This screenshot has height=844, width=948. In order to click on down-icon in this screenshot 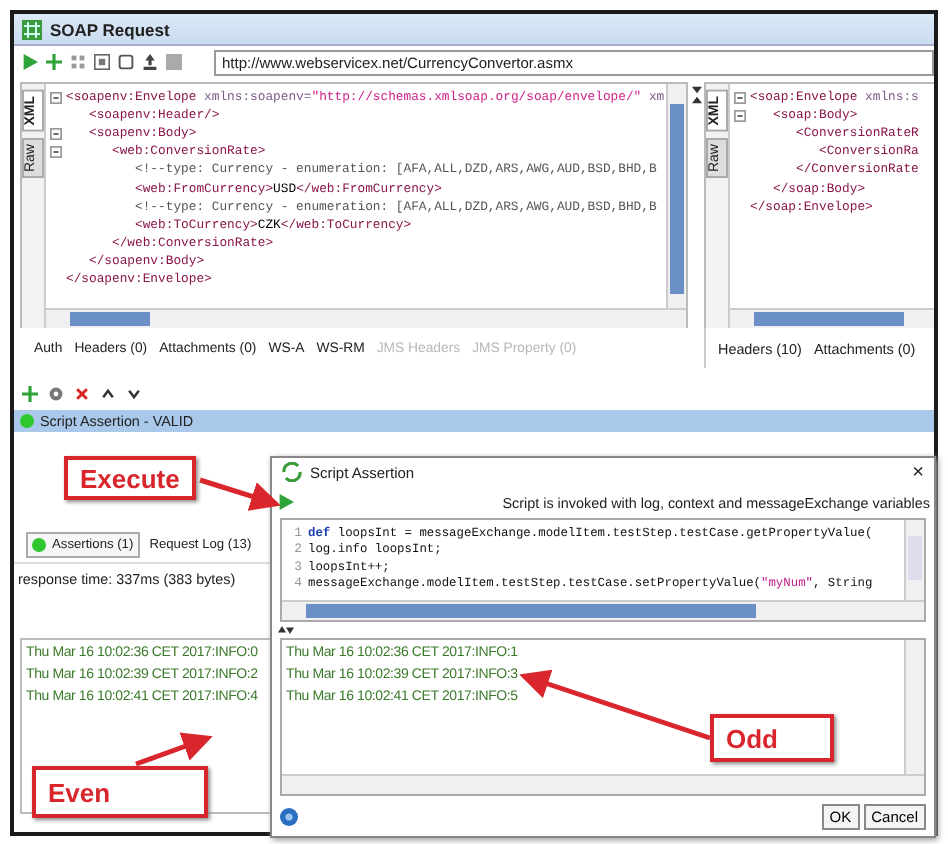, I will do `click(134, 393)`.